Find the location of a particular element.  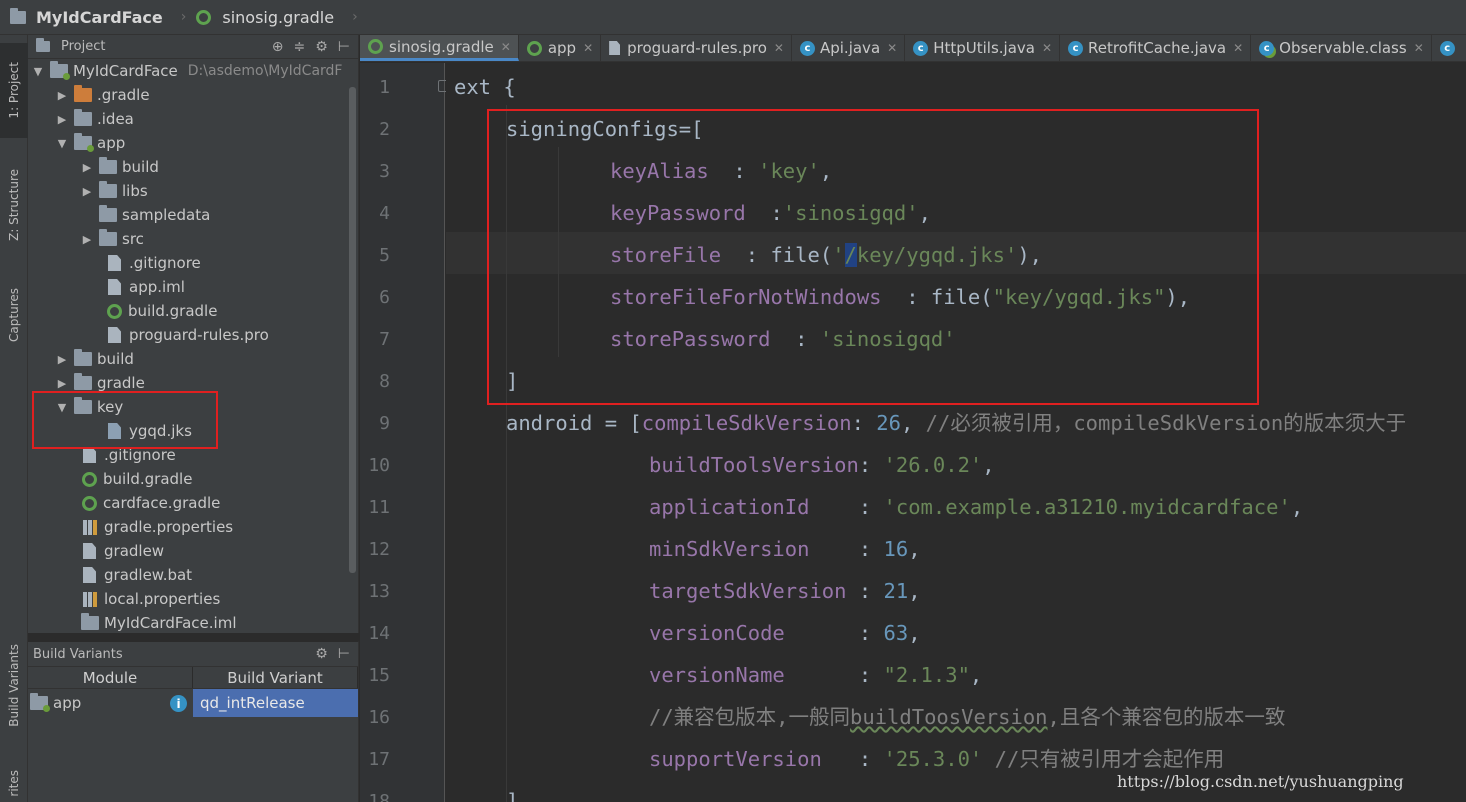

tree-item: ▶ .idea is located at coordinates (94, 119).